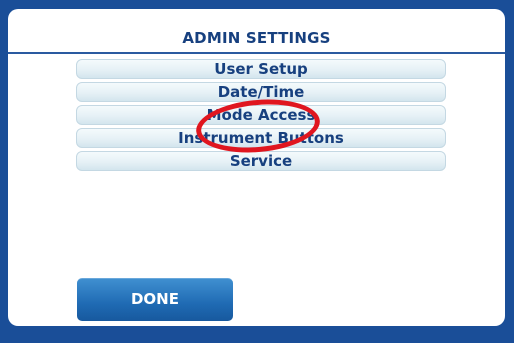 The width and height of the screenshot is (514, 343). I want to click on menu-item-instrument-buttons: Instrument Buttons, so click(261, 138).